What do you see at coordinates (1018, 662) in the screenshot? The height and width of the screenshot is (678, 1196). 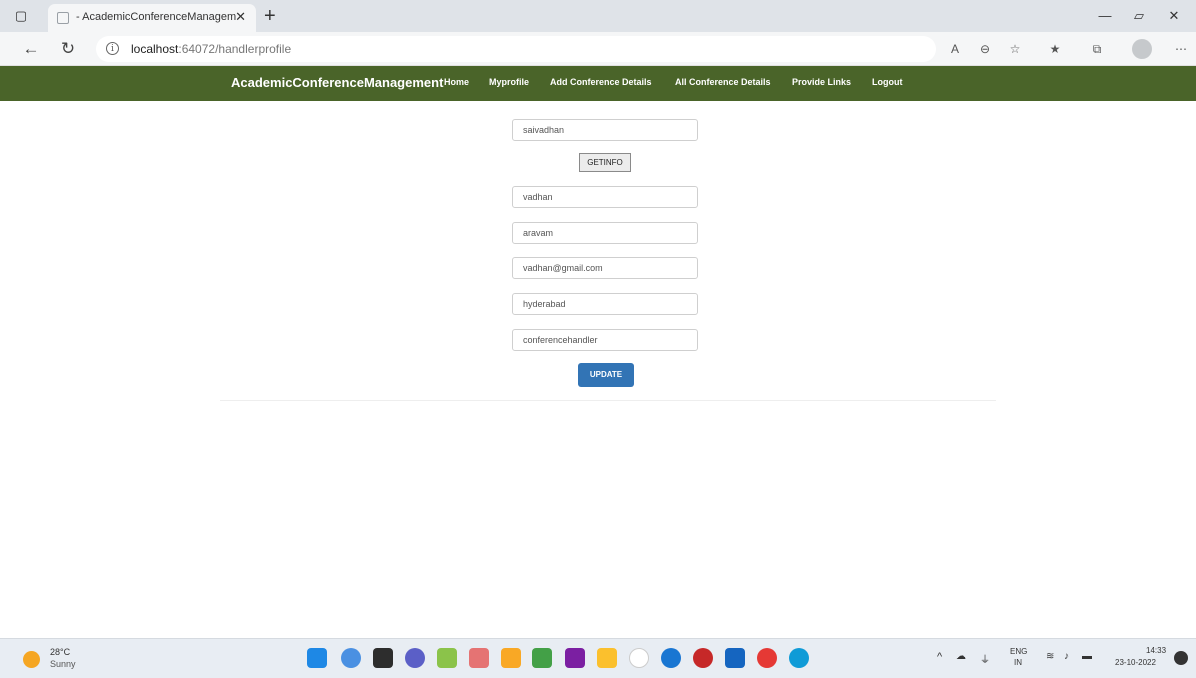 I see `region-indicator: IN` at bounding box center [1018, 662].